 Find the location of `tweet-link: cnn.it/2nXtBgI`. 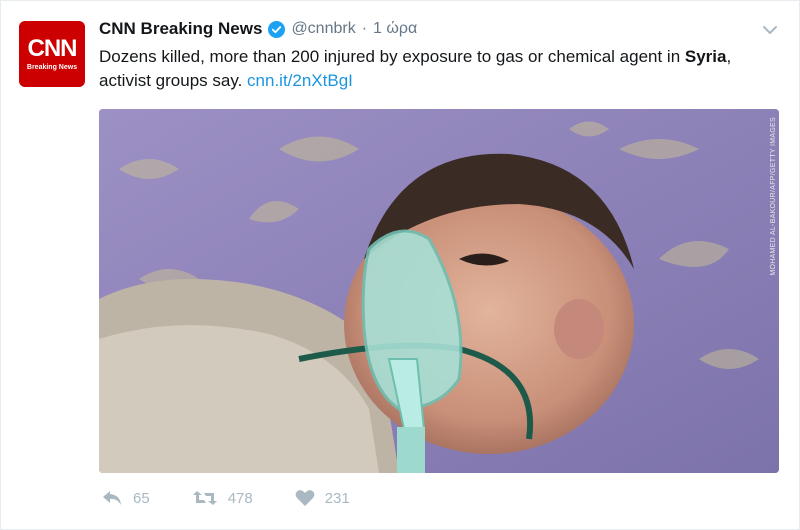

tweet-link: cnn.it/2nXtBgI is located at coordinates (300, 80).